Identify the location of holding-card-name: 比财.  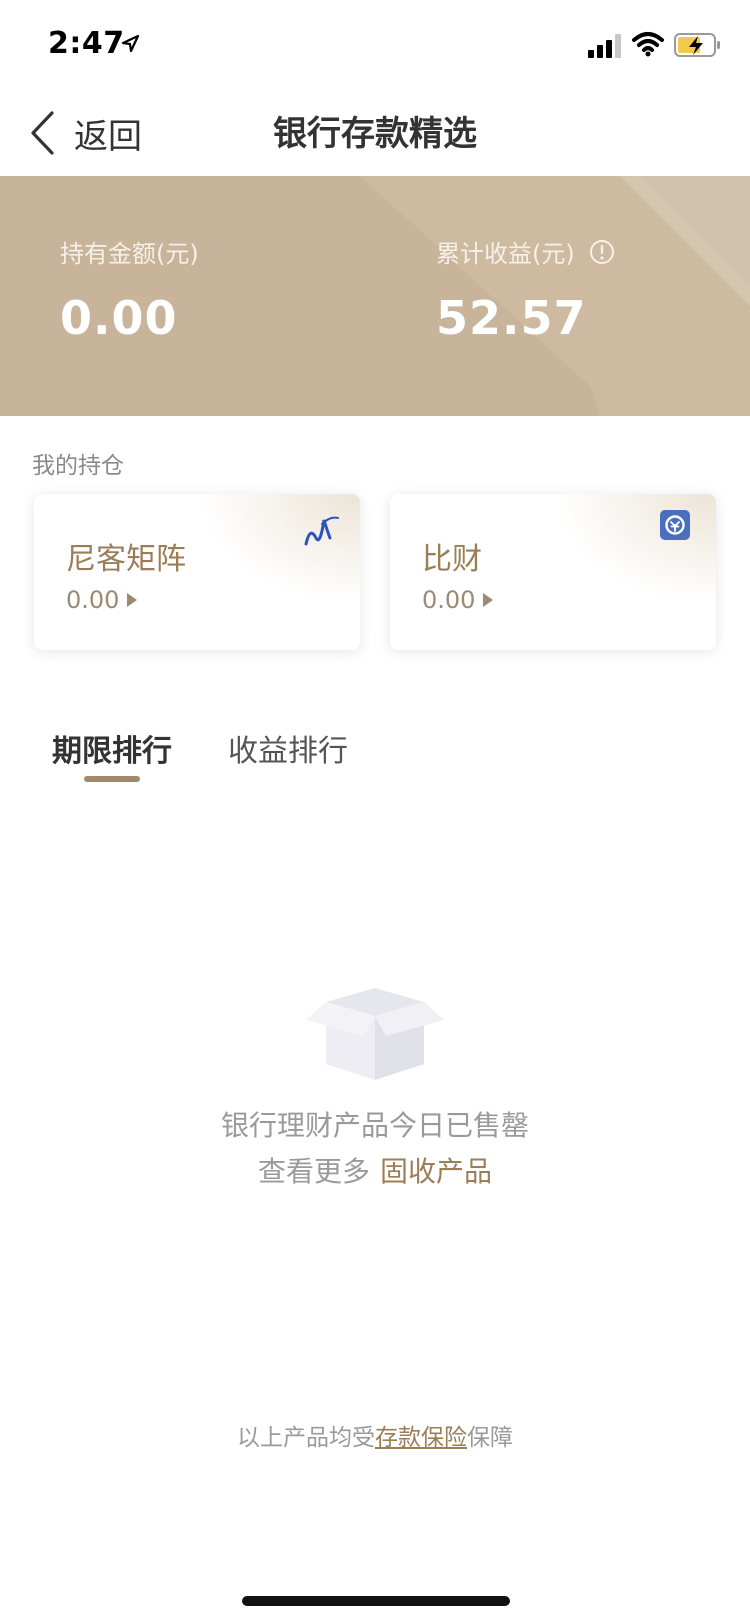
(452, 559).